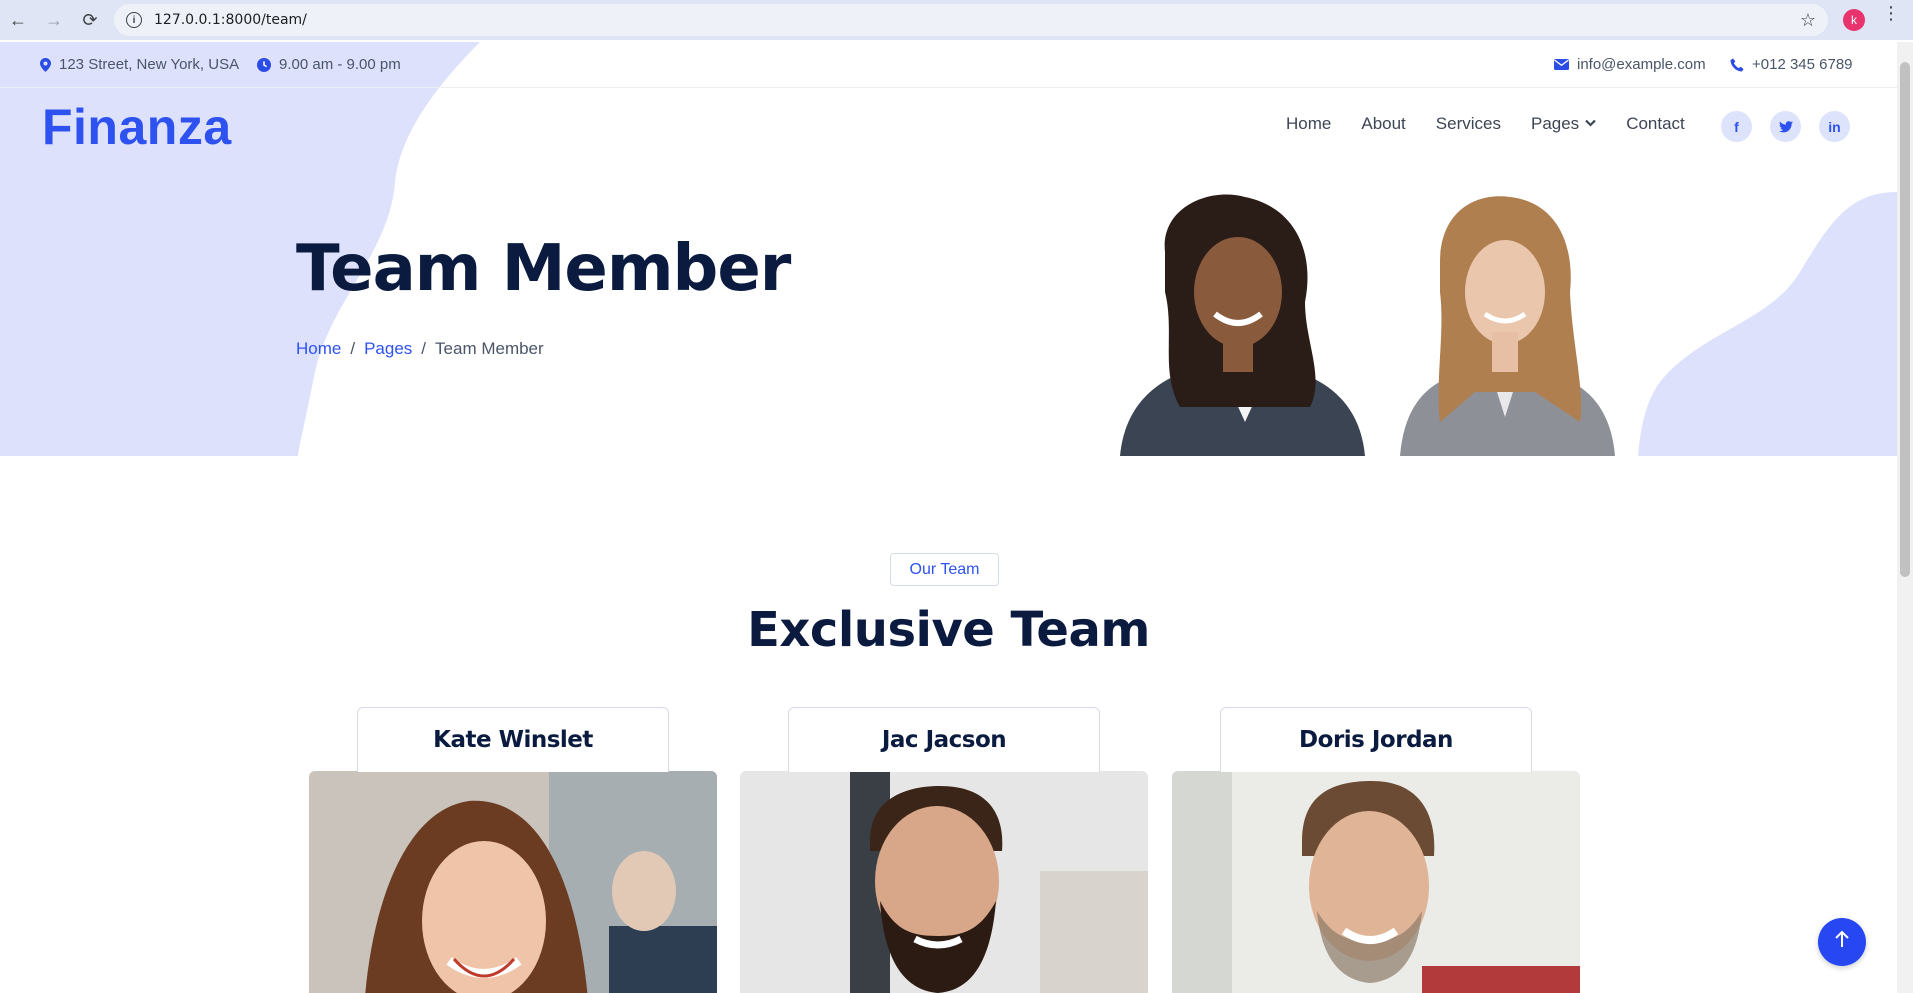 Image resolution: width=1913 pixels, height=993 pixels. I want to click on team-member-name: Kate Winslet, so click(513, 739).